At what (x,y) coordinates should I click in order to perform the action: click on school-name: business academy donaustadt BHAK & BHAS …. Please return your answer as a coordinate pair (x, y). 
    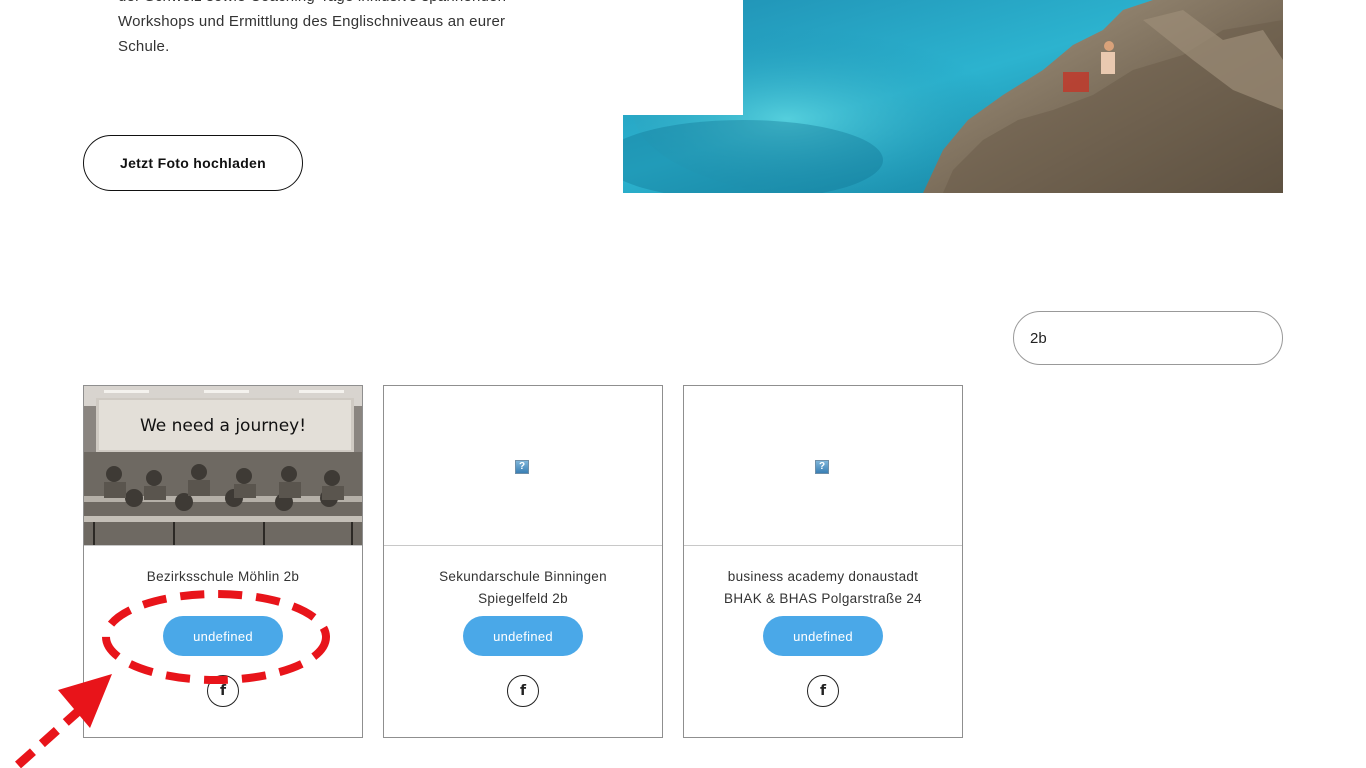
    Looking at the image, I should click on (823, 588).